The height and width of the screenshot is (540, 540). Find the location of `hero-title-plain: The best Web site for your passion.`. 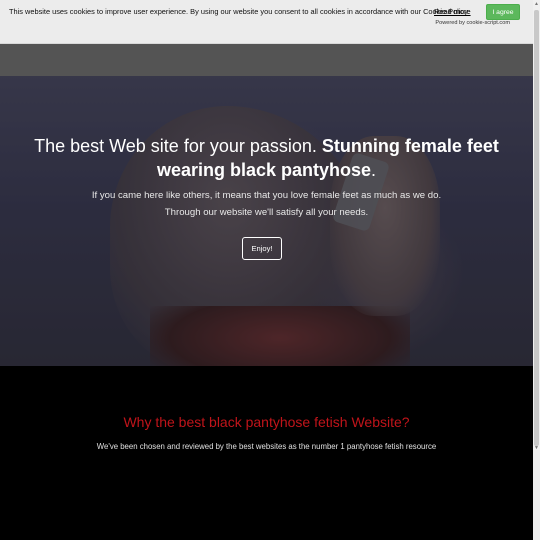

hero-title-plain: The best Web site for your passion. is located at coordinates (178, 146).